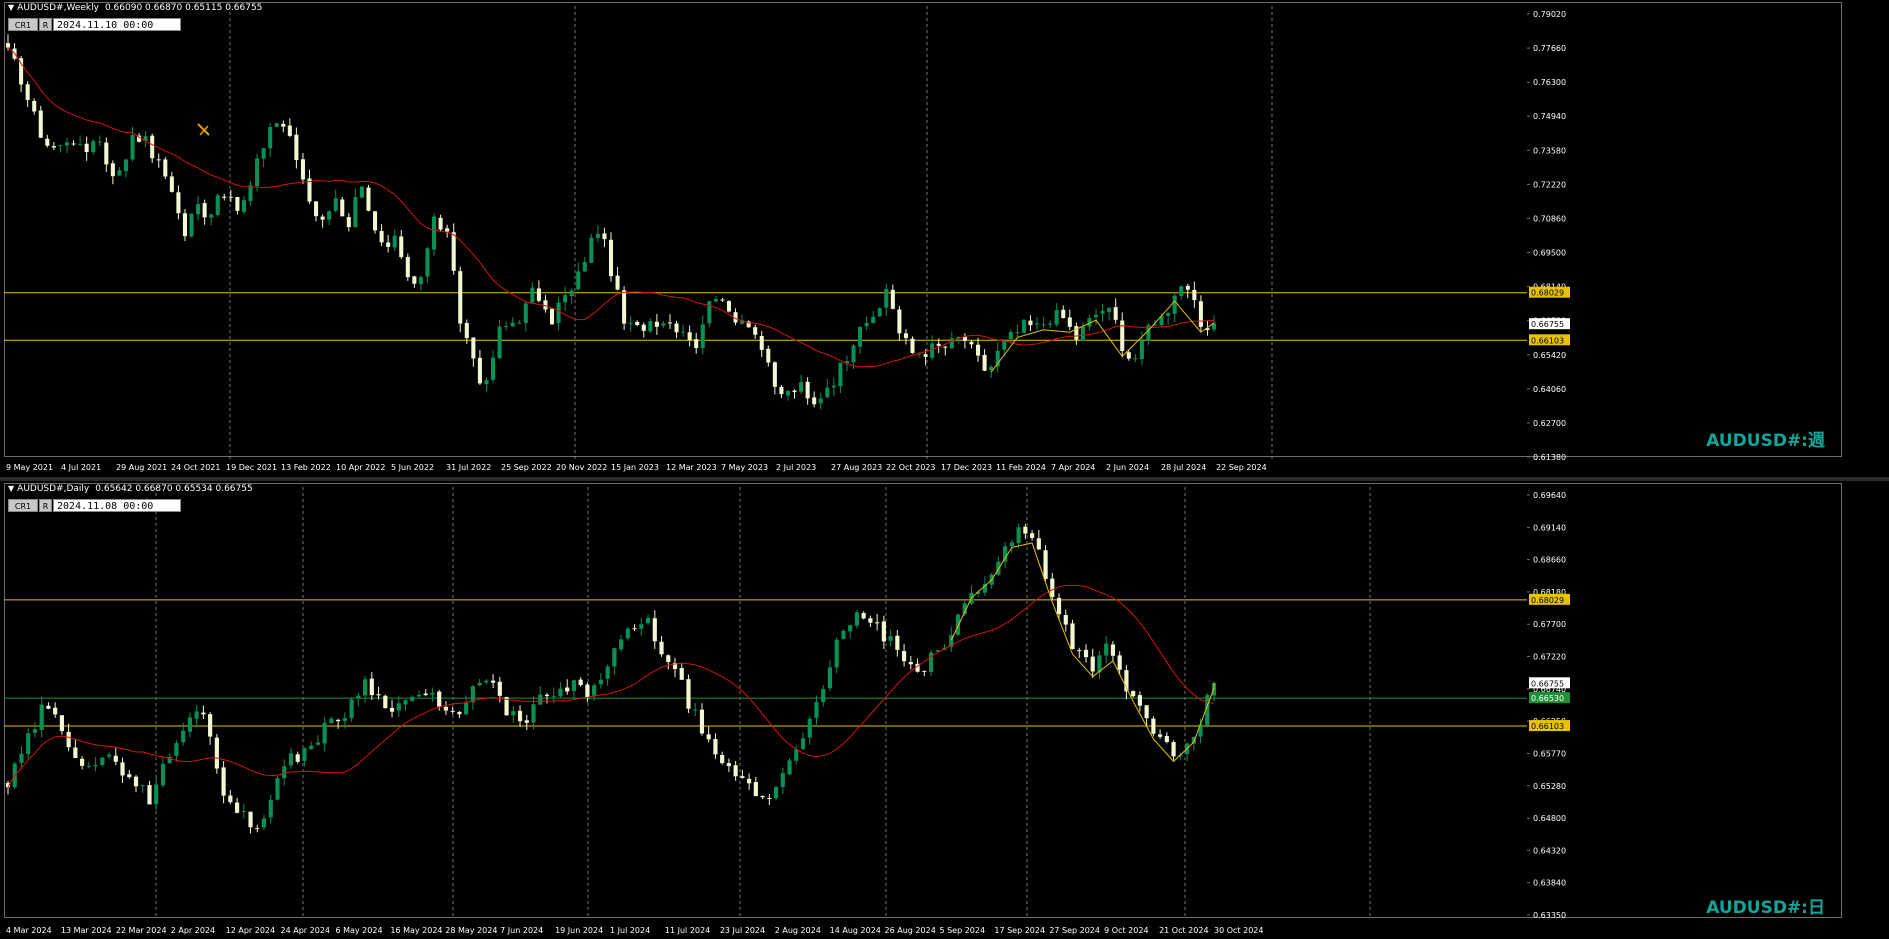  Describe the element at coordinates (611, 686) in the screenshot. I see `moving-average-line` at that location.